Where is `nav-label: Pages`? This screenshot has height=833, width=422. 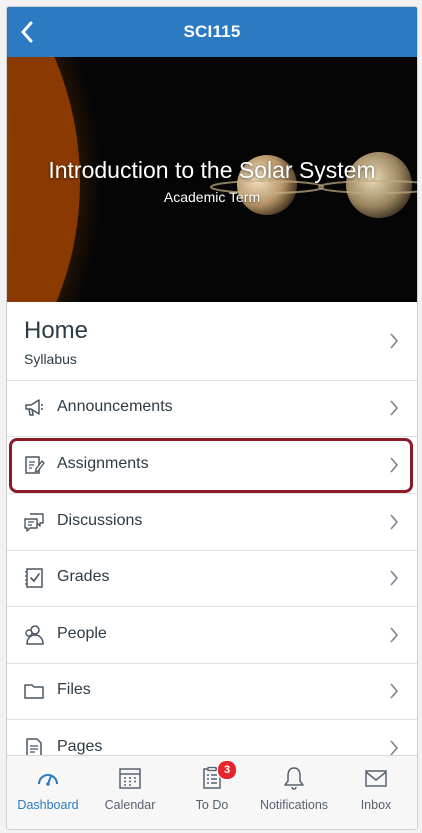 nav-label: Pages is located at coordinates (80, 746).